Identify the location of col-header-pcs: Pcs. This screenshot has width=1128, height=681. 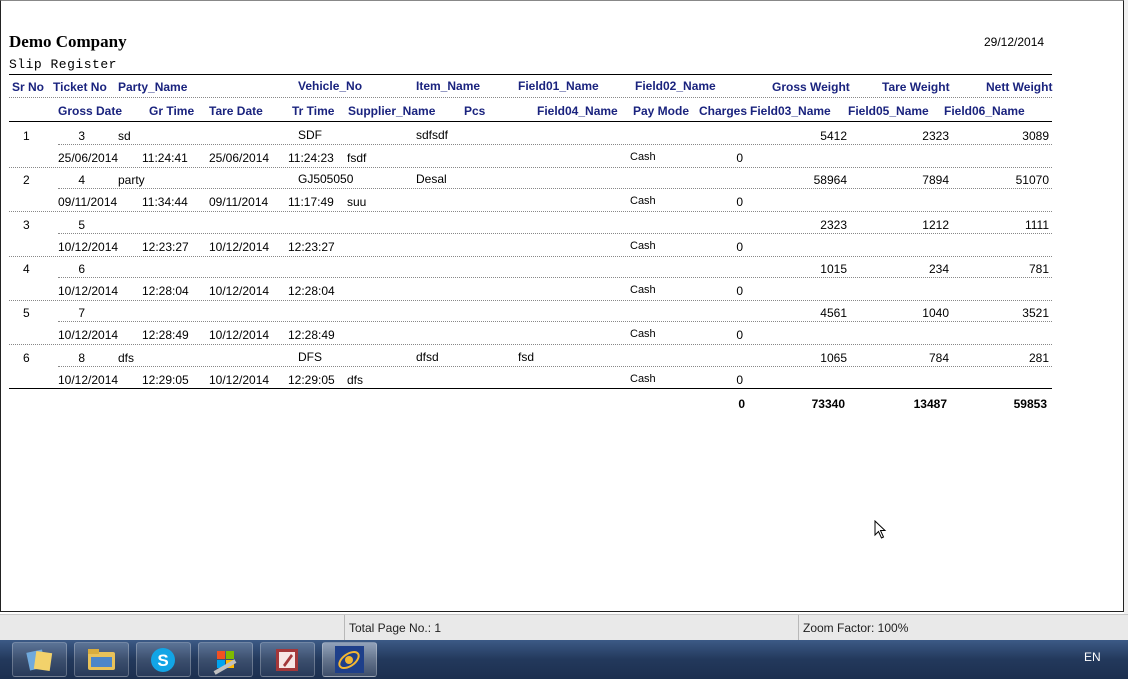
(475, 111).